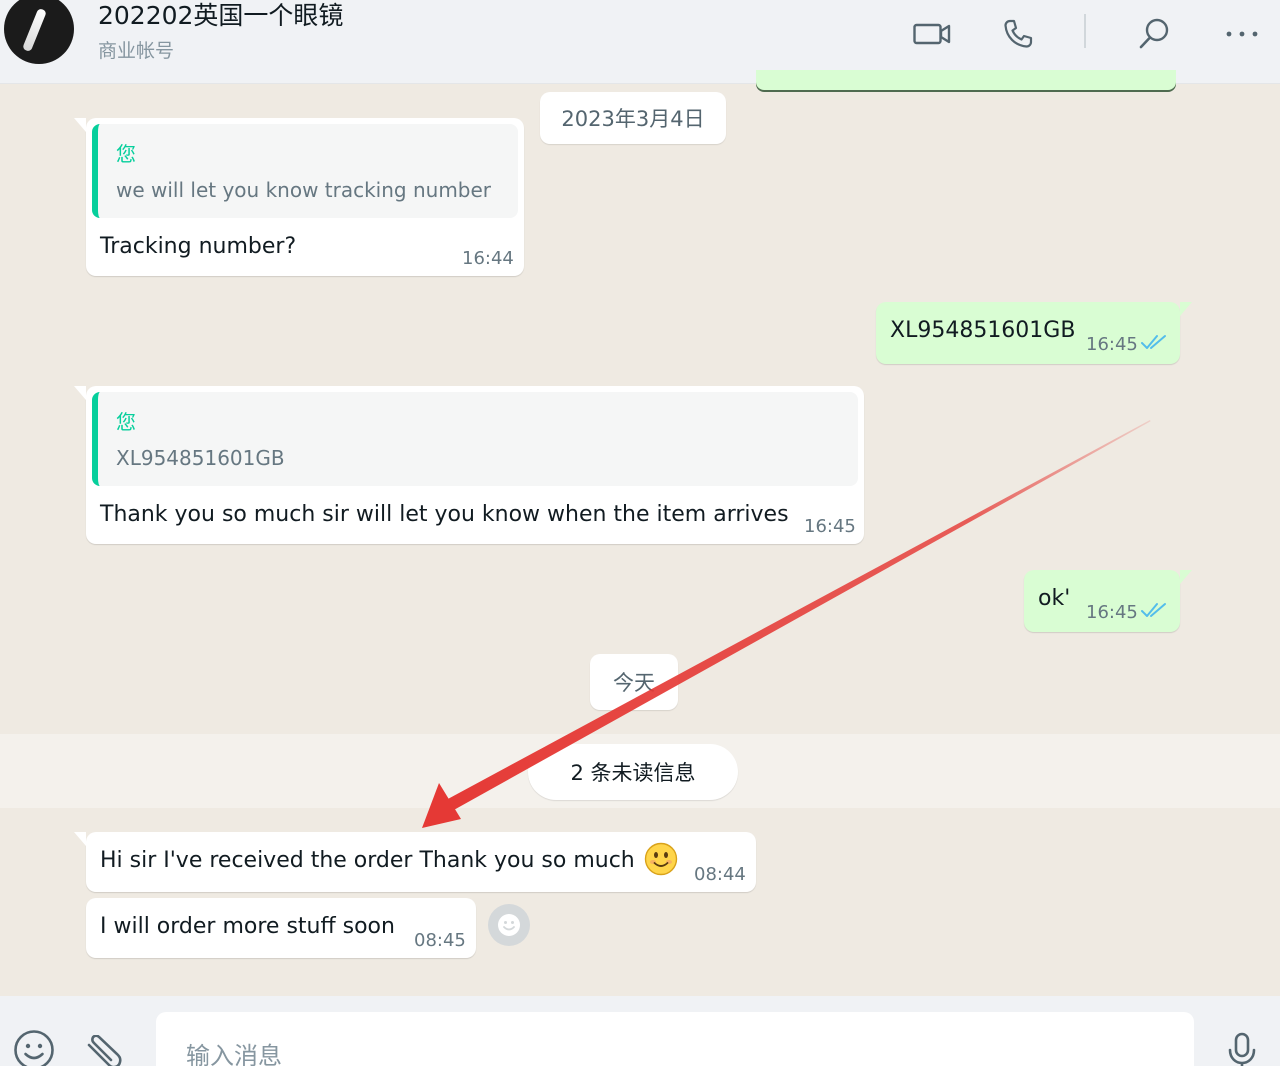  What do you see at coordinates (675, 1039) in the screenshot?
I see `message-input` at bounding box center [675, 1039].